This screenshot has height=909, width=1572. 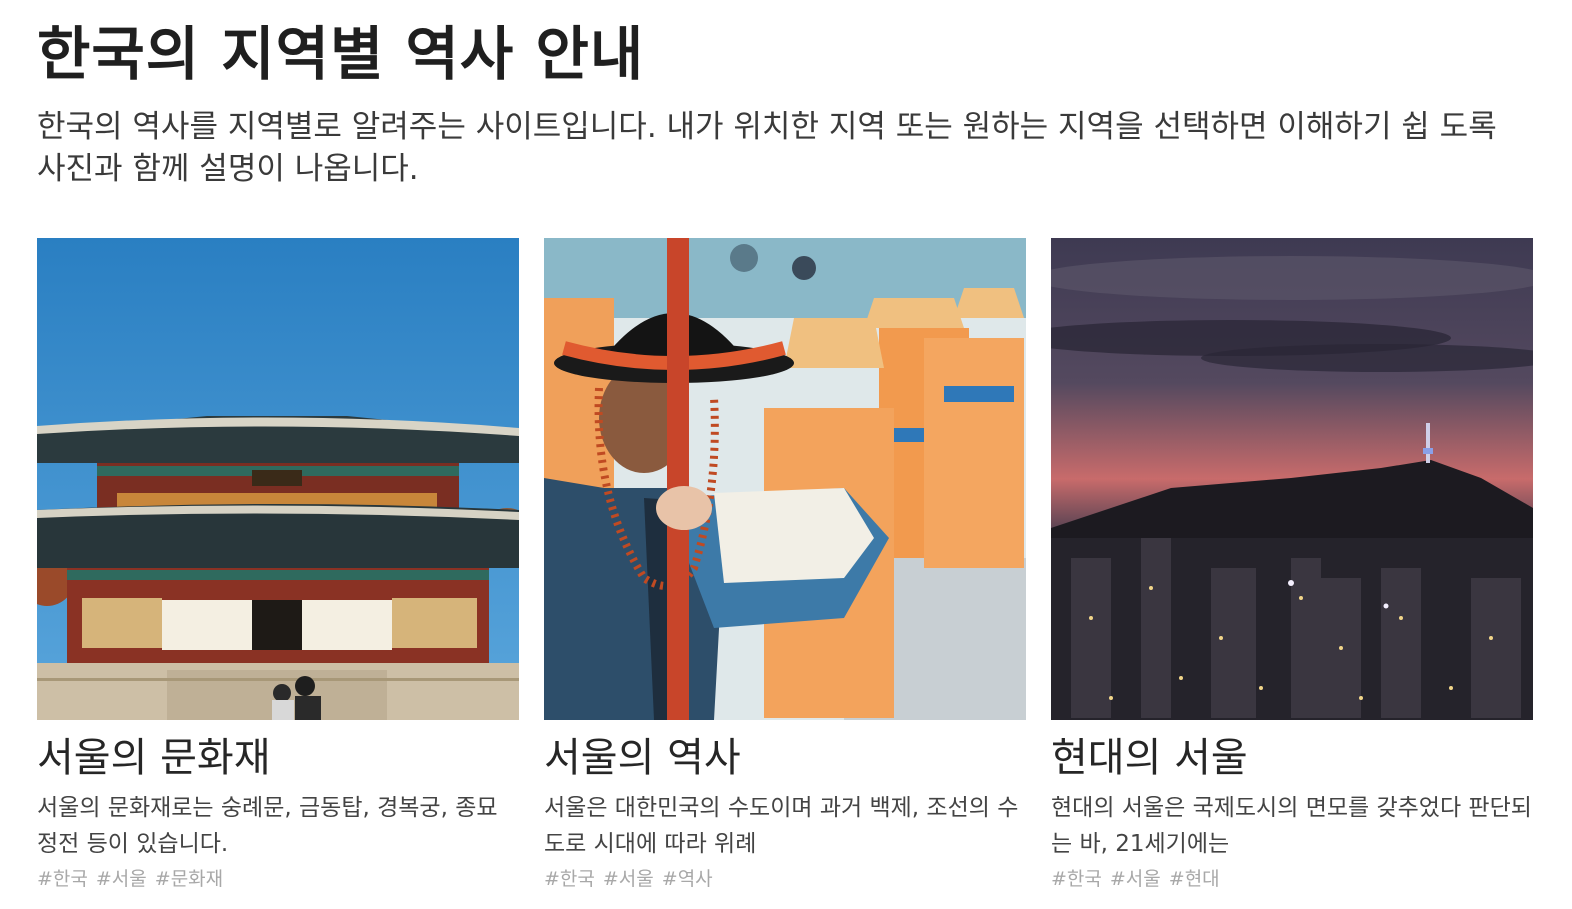 I want to click on card-title: 서울의 역사, so click(x=785, y=758).